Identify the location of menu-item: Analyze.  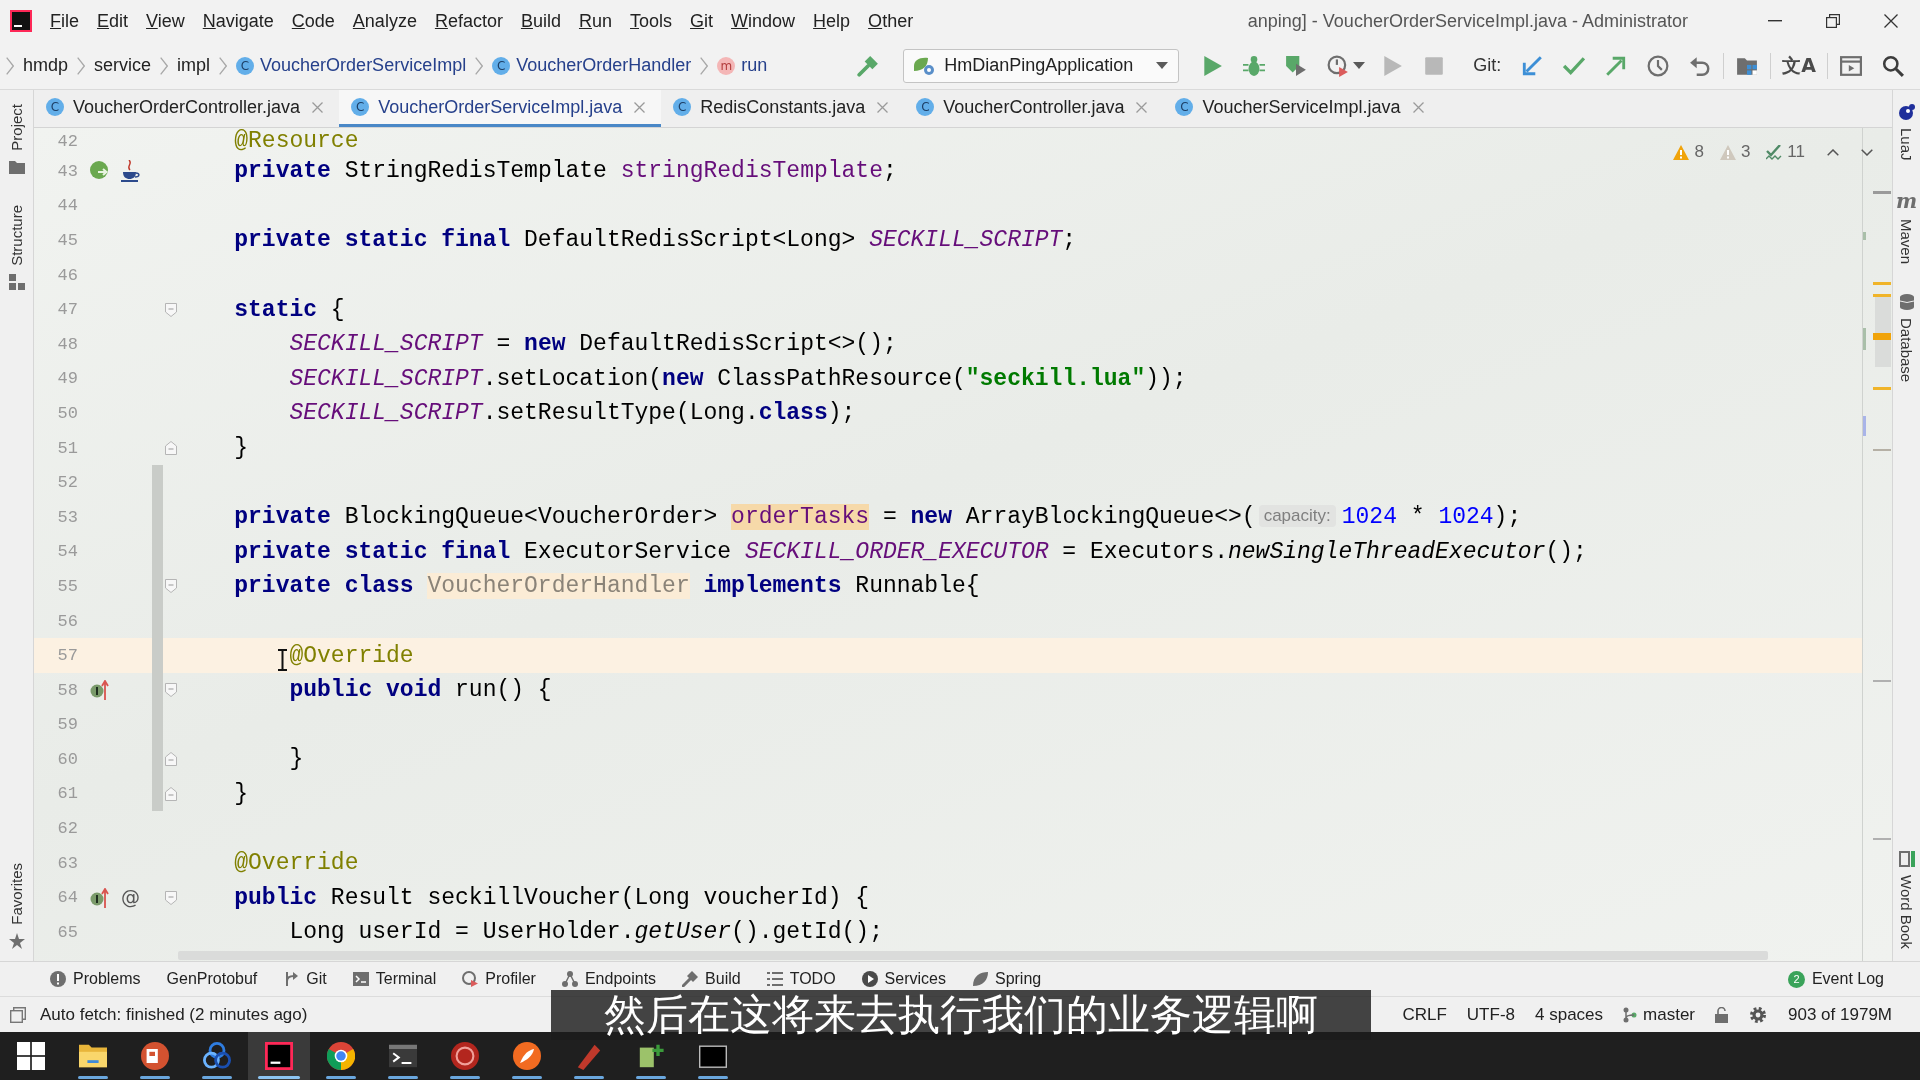
(384, 21).